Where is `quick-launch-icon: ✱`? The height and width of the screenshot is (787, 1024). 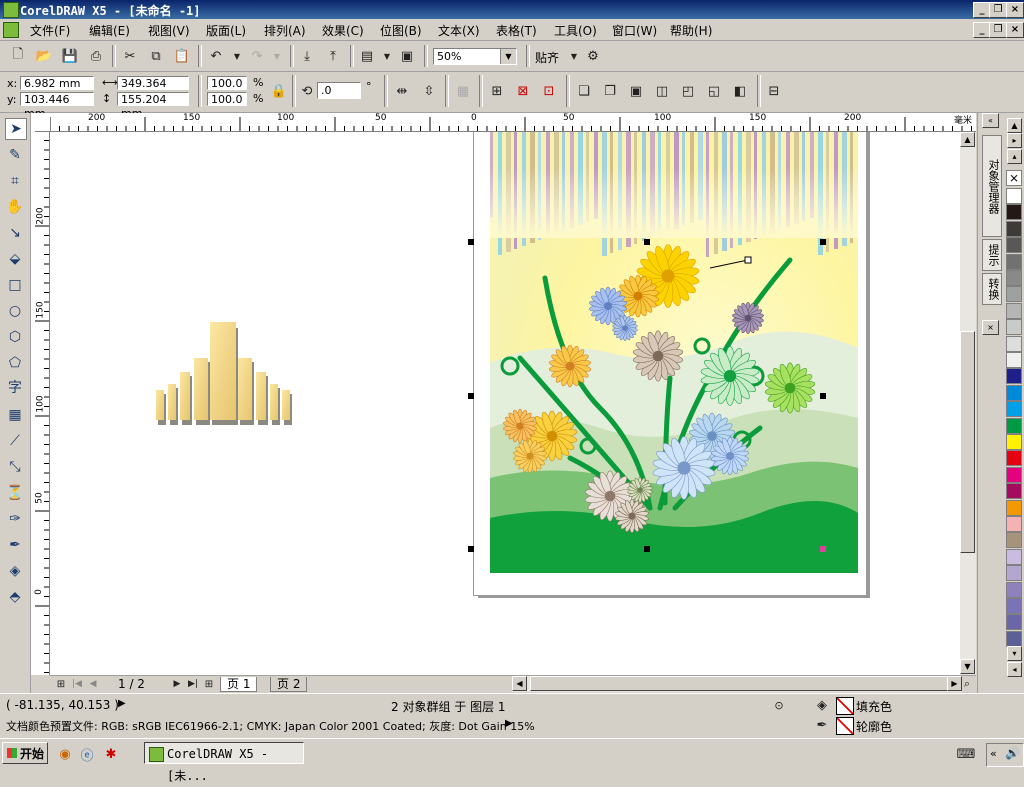
quick-launch-icon: ✱ is located at coordinates (111, 754).